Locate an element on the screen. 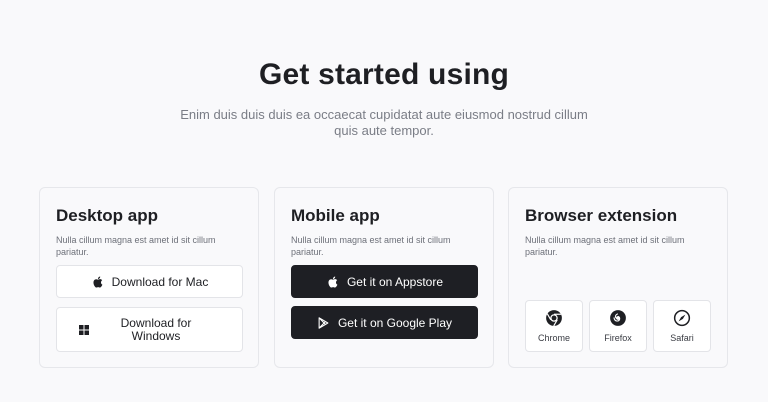 The image size is (768, 402). googleplay-button: Get it on Google Play is located at coordinates (384, 322).